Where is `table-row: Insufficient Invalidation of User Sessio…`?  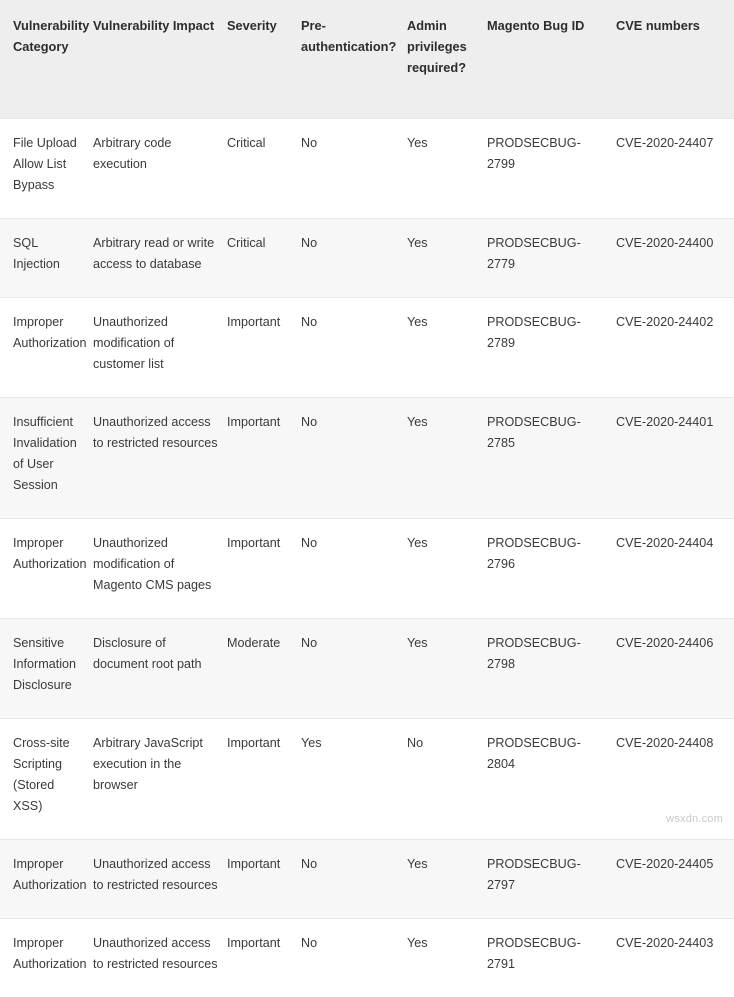
table-row: Insufficient Invalidation of User Sessio… is located at coordinates (367, 458).